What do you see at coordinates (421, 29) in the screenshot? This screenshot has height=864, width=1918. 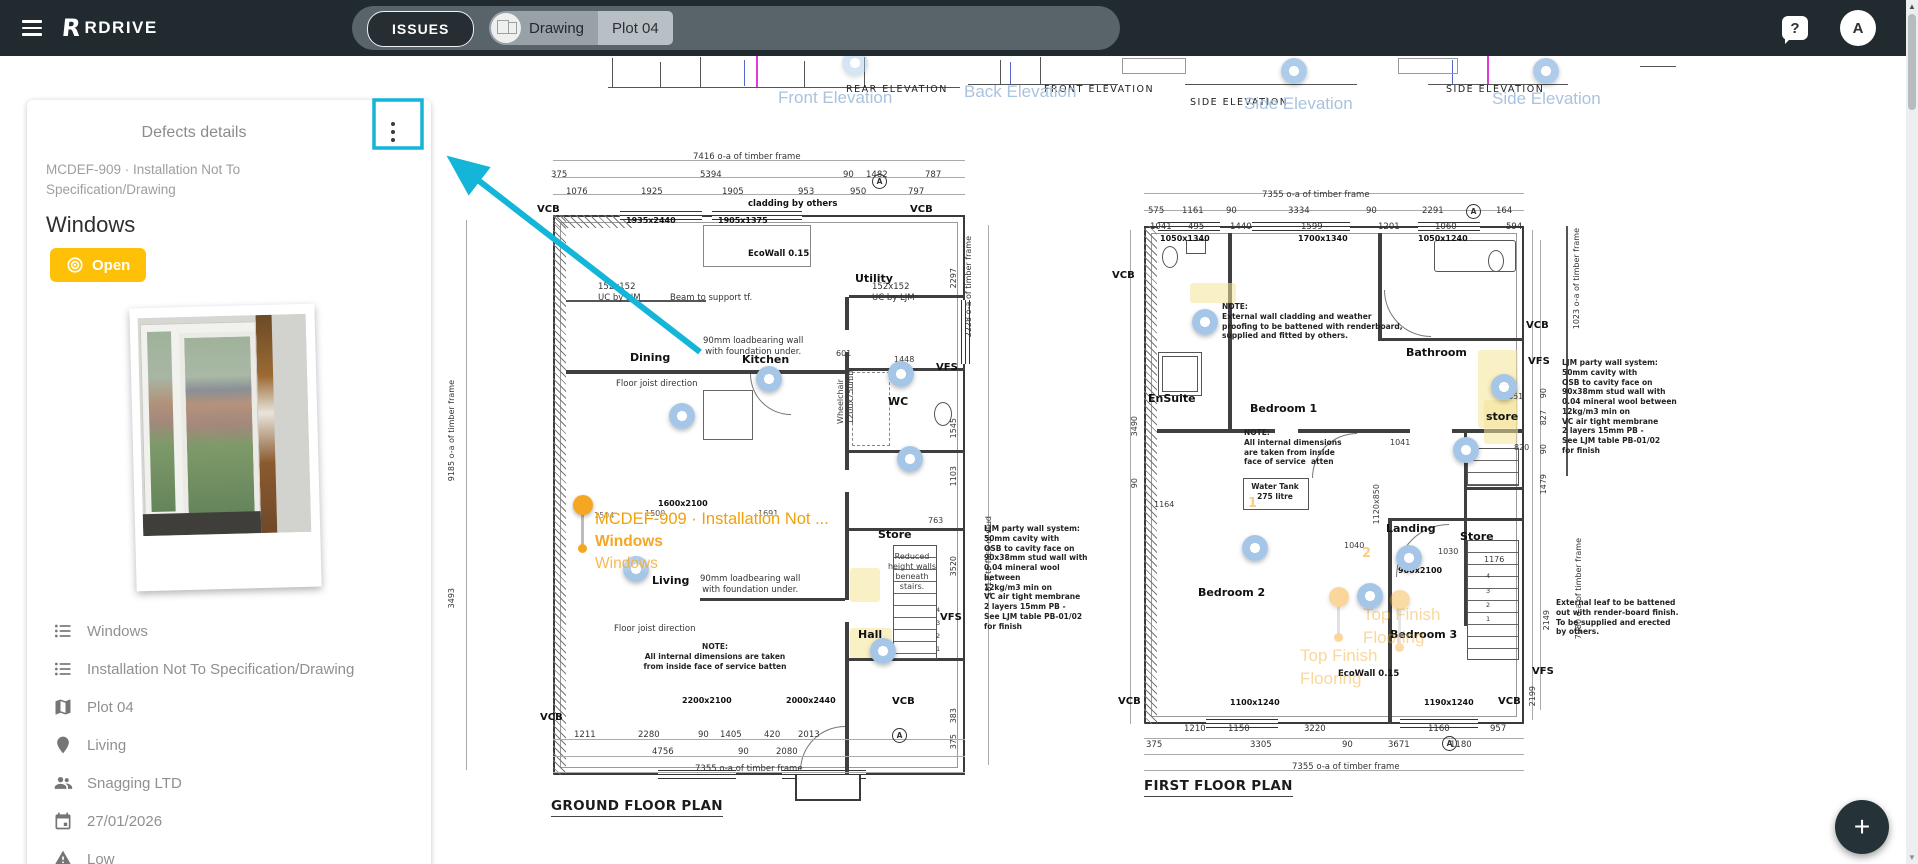 I see `issues-button: ISSUES` at bounding box center [421, 29].